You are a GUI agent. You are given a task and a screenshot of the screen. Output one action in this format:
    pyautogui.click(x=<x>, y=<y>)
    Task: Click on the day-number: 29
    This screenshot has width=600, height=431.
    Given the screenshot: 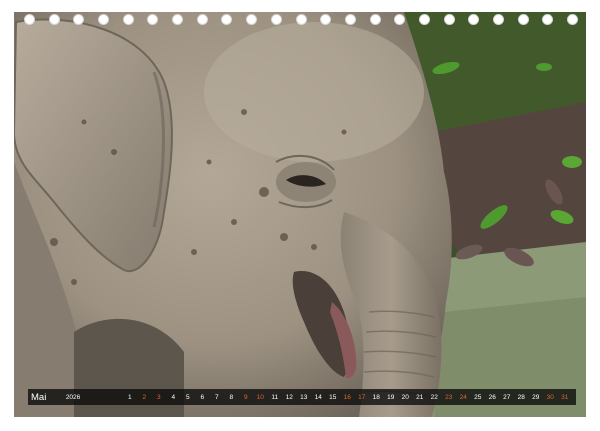 What is the action you would take?
    pyautogui.click(x=536, y=397)
    